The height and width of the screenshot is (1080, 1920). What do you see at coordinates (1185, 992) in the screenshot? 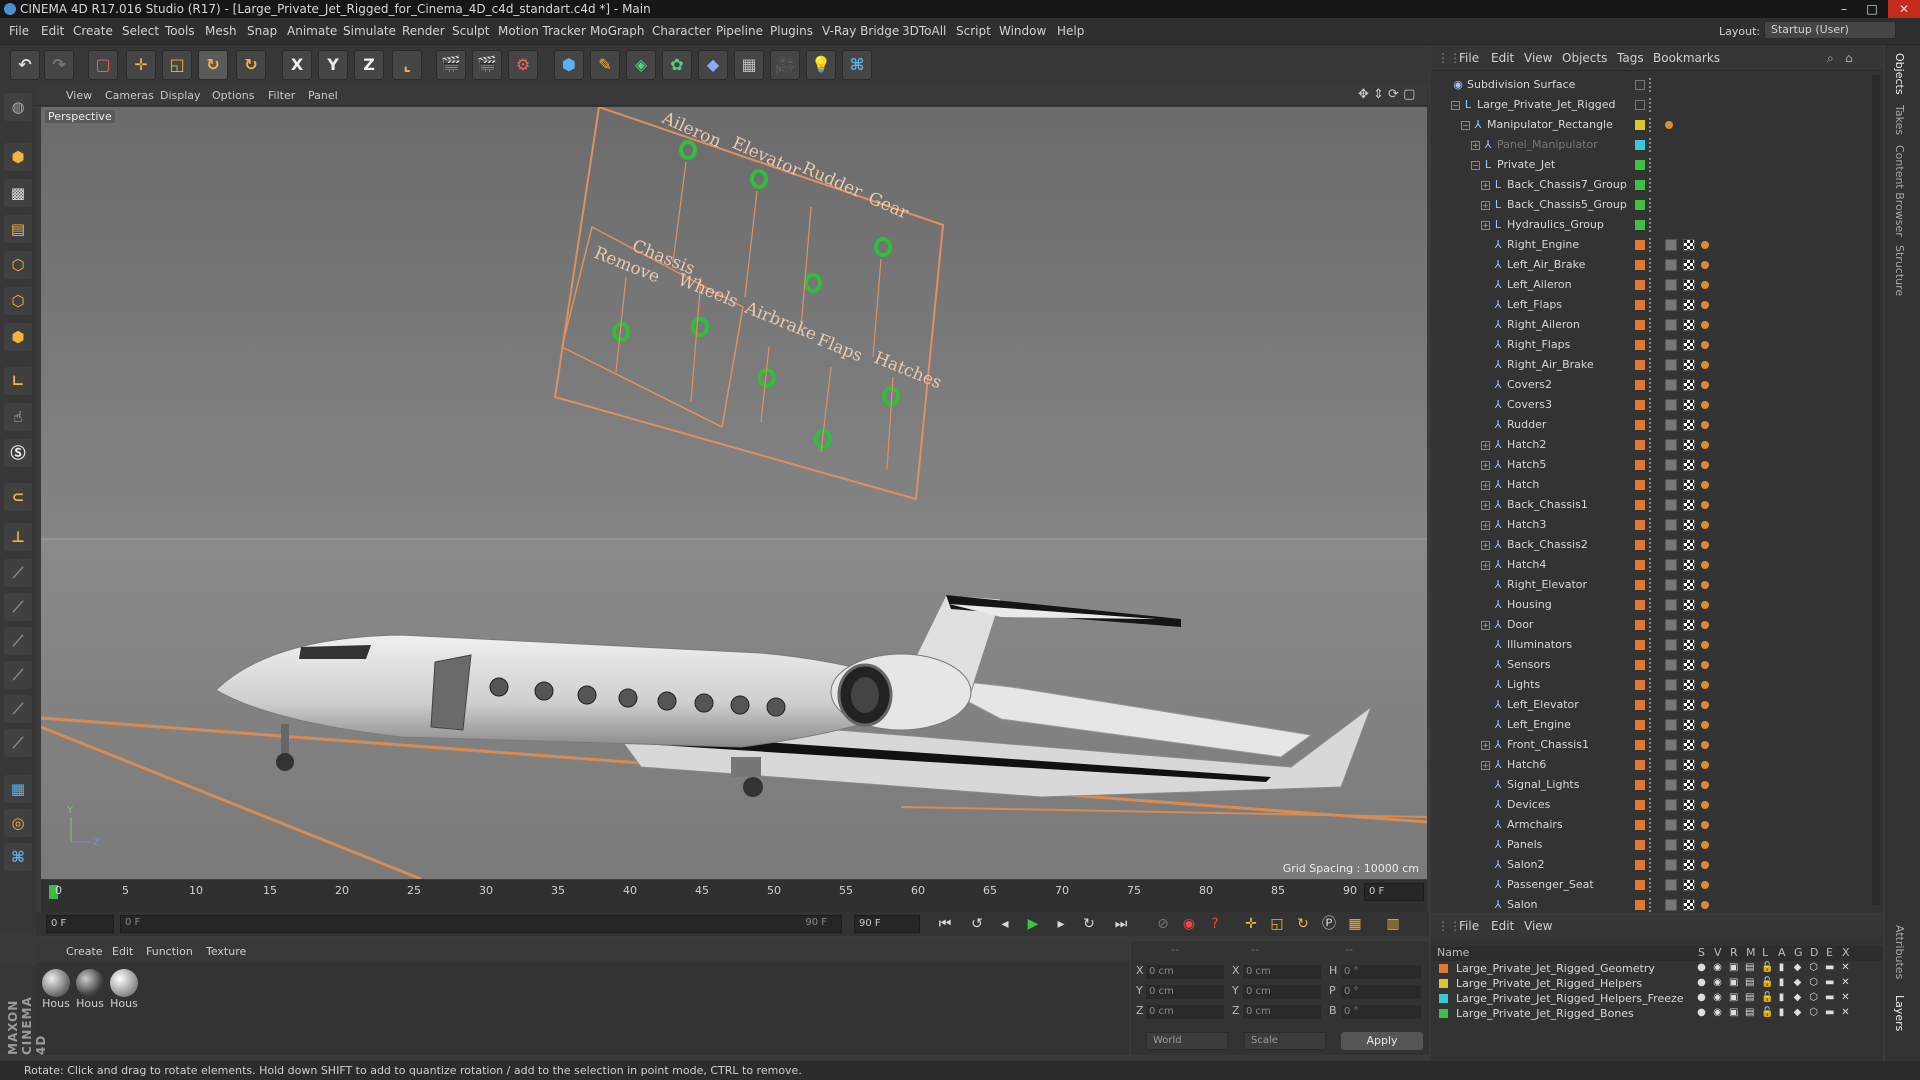
I see `coord-pos-y-field: 0 cm` at bounding box center [1185, 992].